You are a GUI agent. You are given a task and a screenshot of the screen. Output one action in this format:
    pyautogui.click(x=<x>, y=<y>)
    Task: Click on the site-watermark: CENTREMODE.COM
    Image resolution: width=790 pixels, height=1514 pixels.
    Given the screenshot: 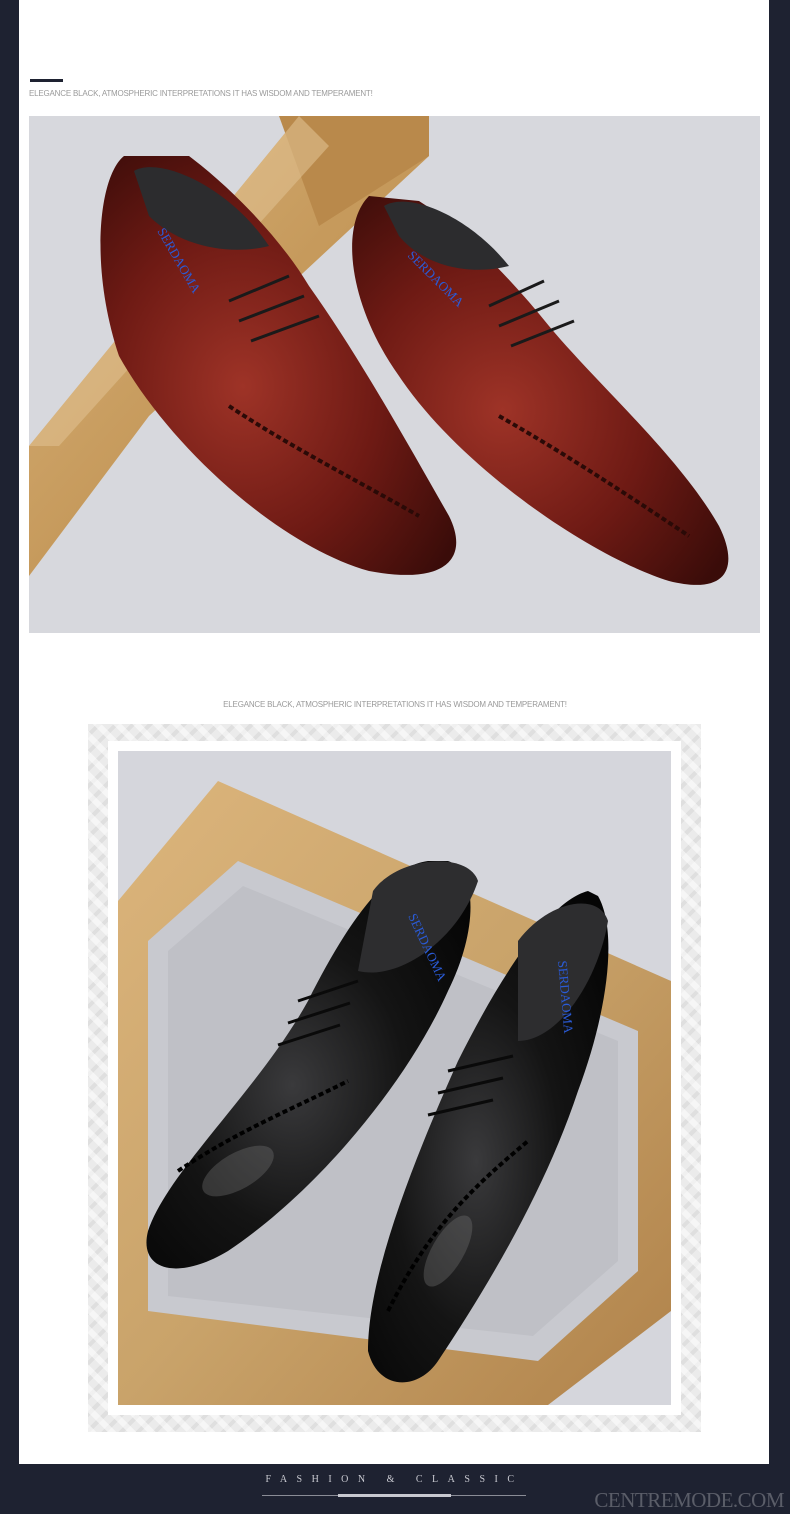 What is the action you would take?
    pyautogui.click(x=689, y=1500)
    